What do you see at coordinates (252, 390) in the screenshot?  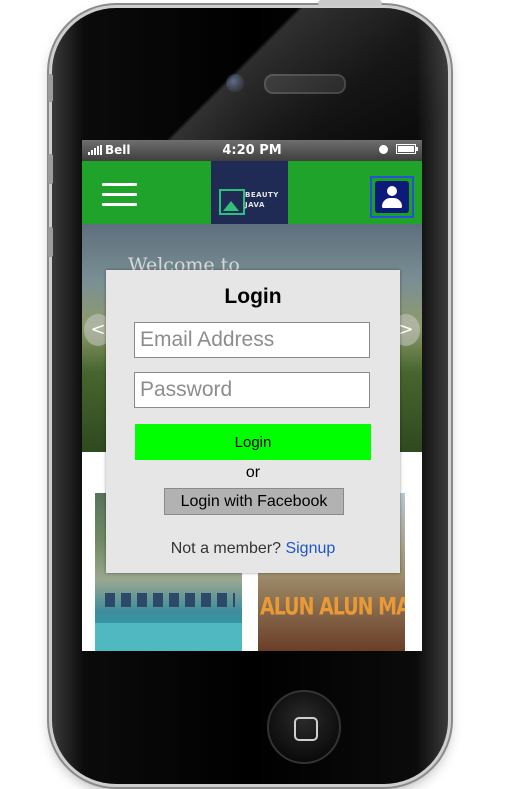 I see `password-field` at bounding box center [252, 390].